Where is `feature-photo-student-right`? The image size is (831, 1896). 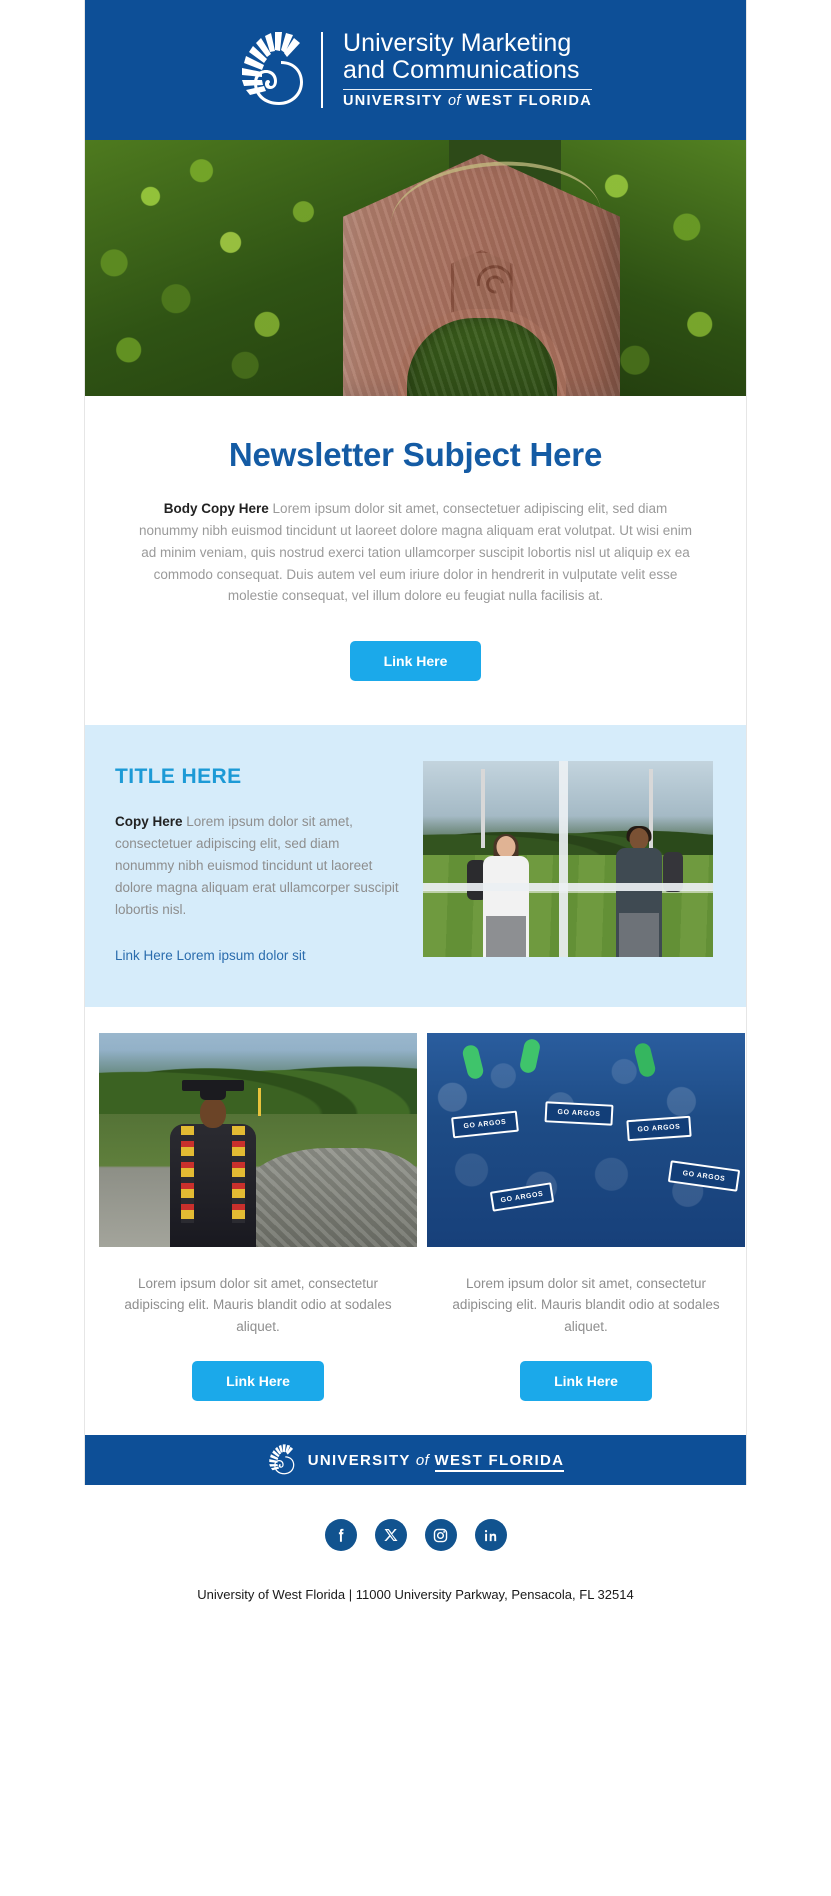
feature-photo-student-right is located at coordinates (640, 891).